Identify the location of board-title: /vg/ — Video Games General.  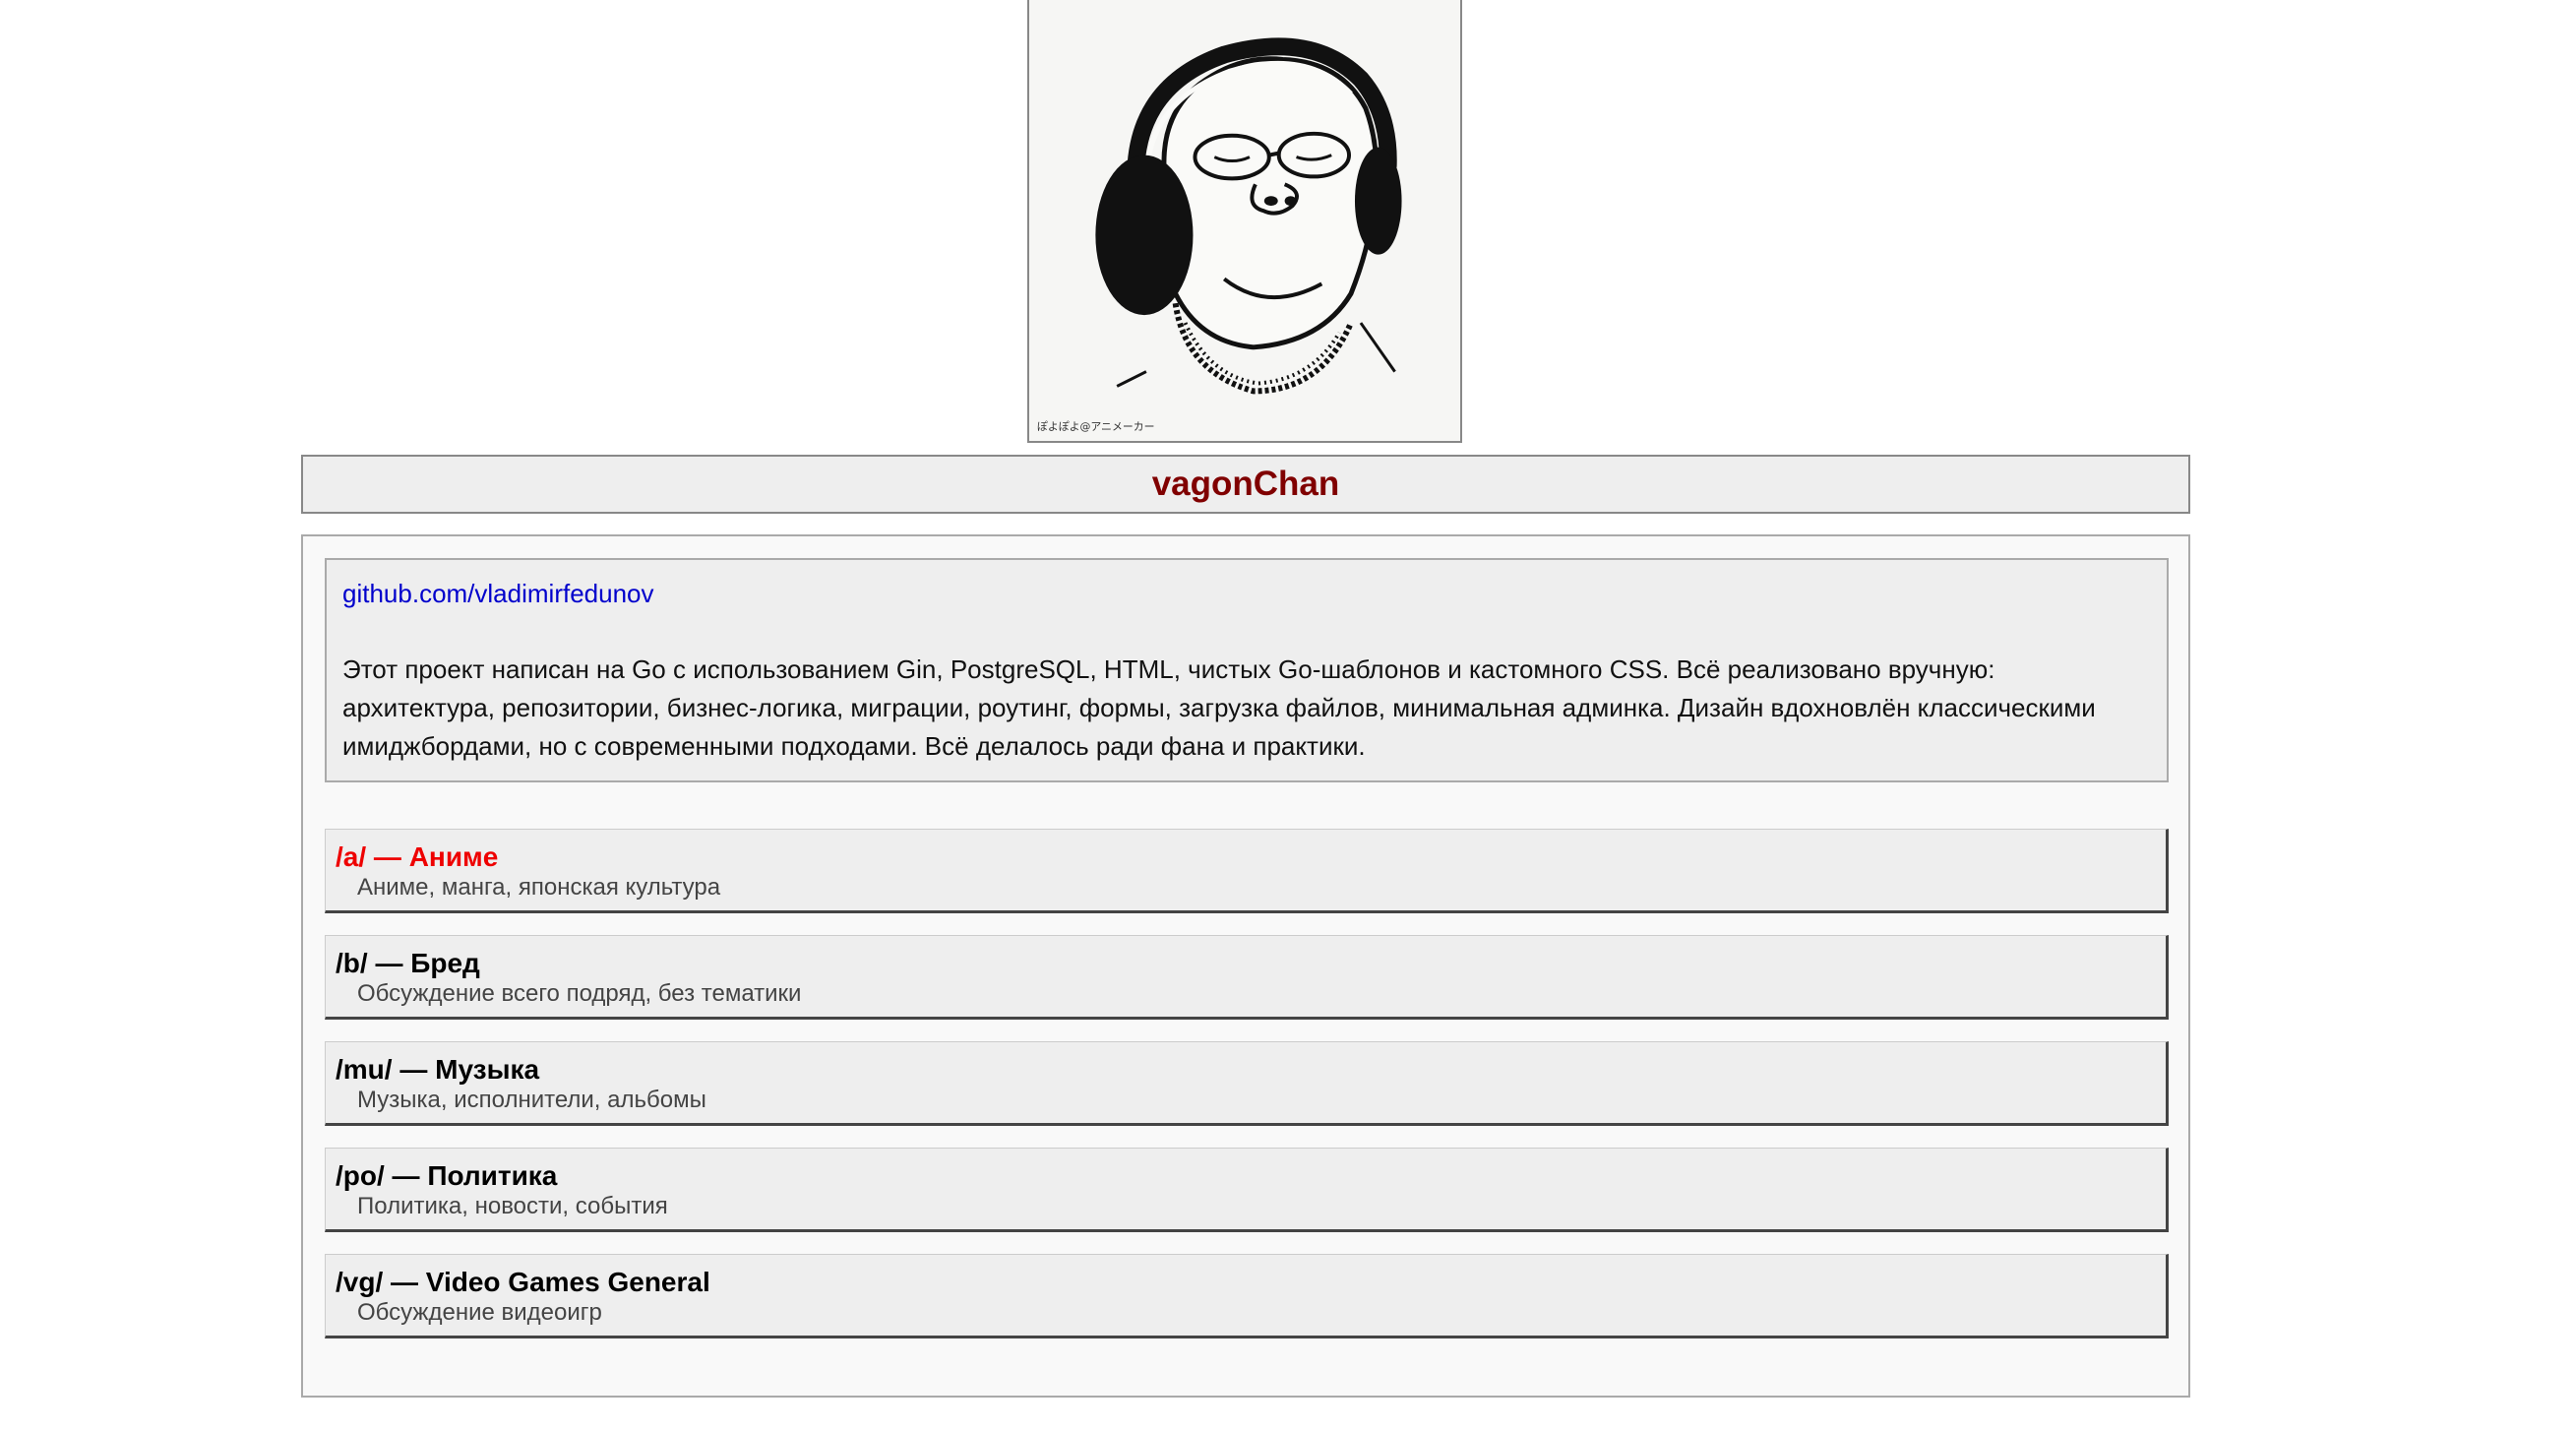
(1251, 1282).